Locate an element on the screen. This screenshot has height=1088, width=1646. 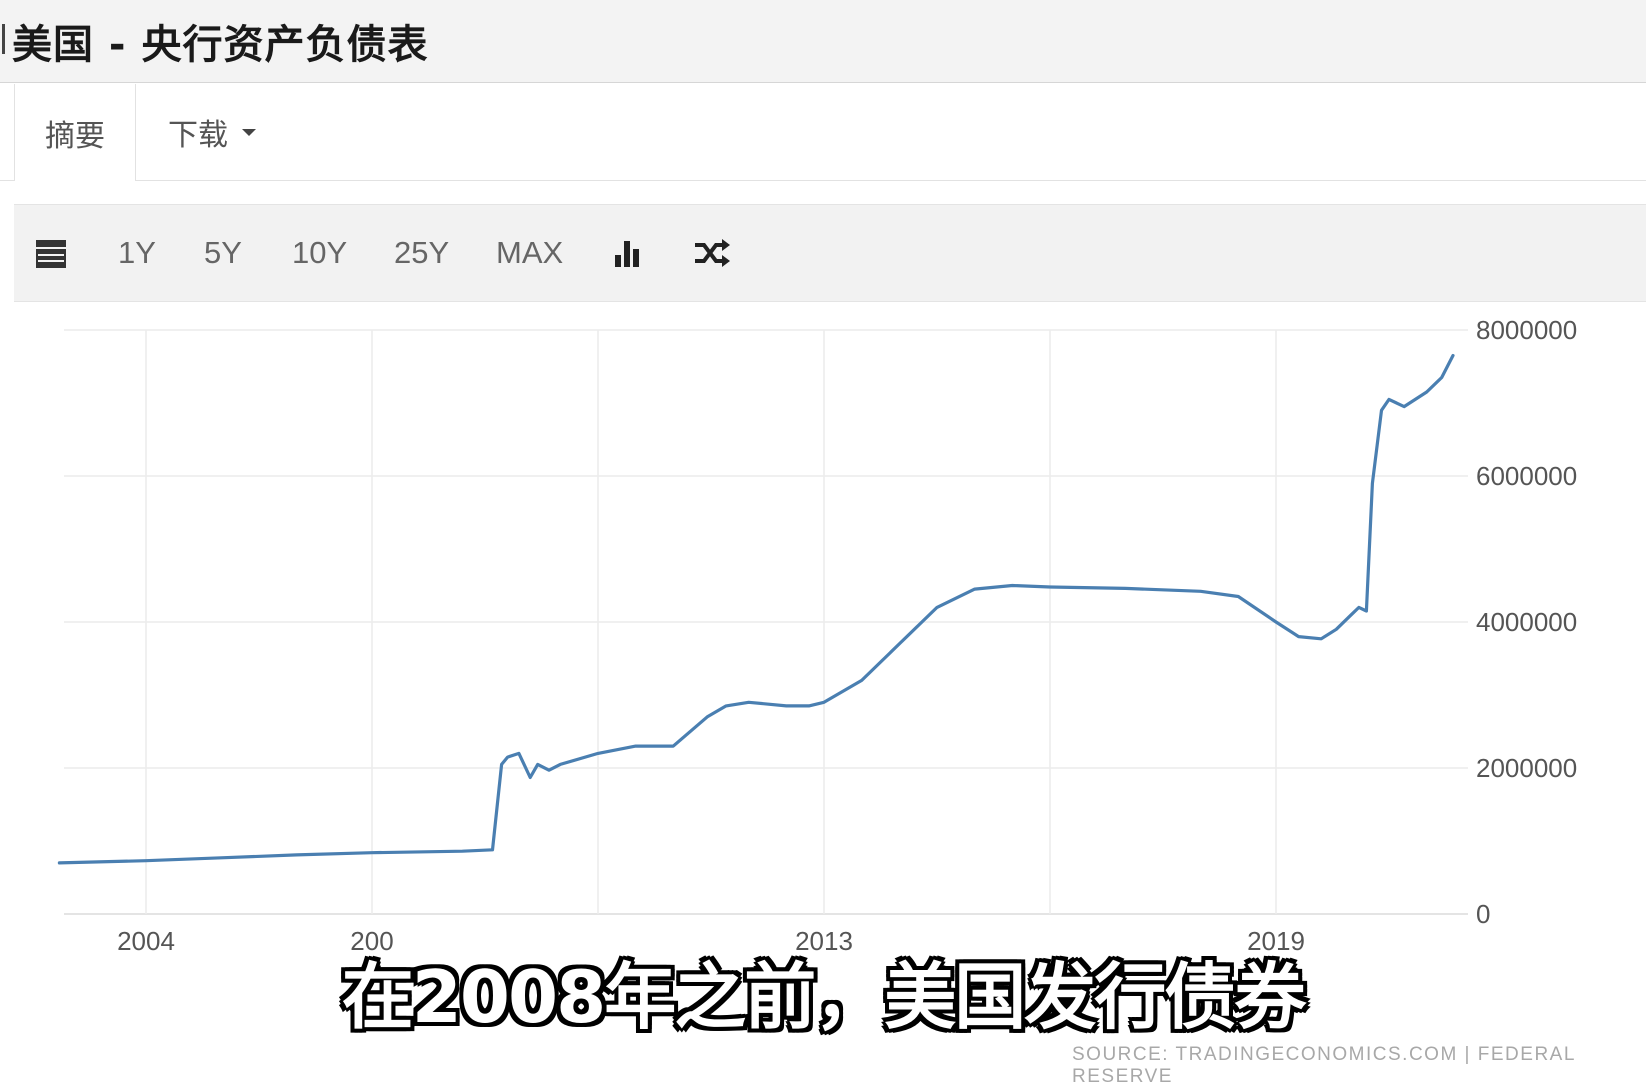
range-5y-button: 5Y is located at coordinates (223, 253).